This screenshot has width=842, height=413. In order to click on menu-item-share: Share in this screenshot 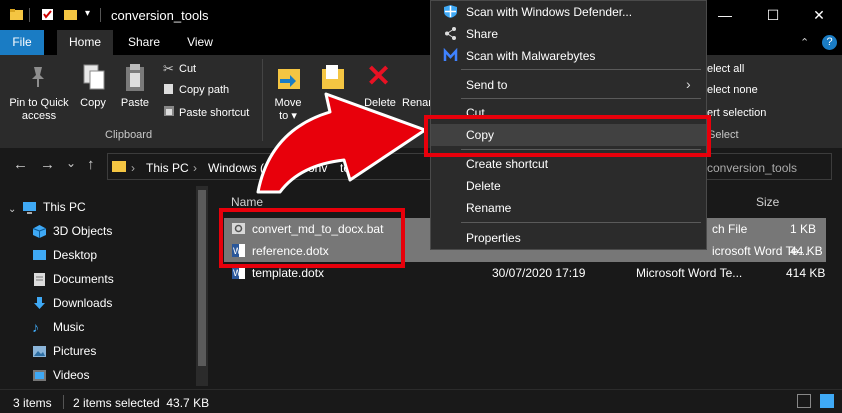, I will do `click(568, 34)`.